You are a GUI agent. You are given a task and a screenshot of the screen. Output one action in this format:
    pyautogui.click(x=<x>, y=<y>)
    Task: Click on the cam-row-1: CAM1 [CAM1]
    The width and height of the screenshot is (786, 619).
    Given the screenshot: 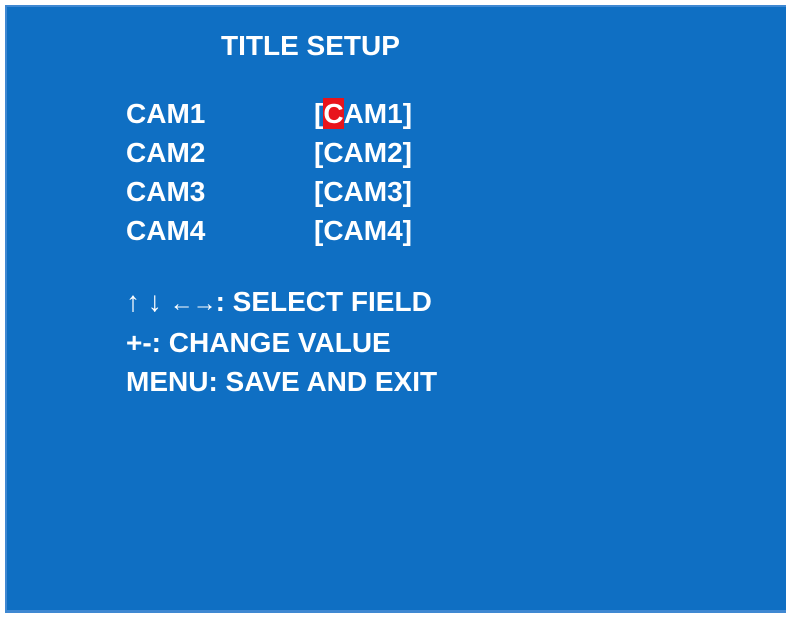 What is the action you would take?
    pyautogui.click(x=396, y=115)
    